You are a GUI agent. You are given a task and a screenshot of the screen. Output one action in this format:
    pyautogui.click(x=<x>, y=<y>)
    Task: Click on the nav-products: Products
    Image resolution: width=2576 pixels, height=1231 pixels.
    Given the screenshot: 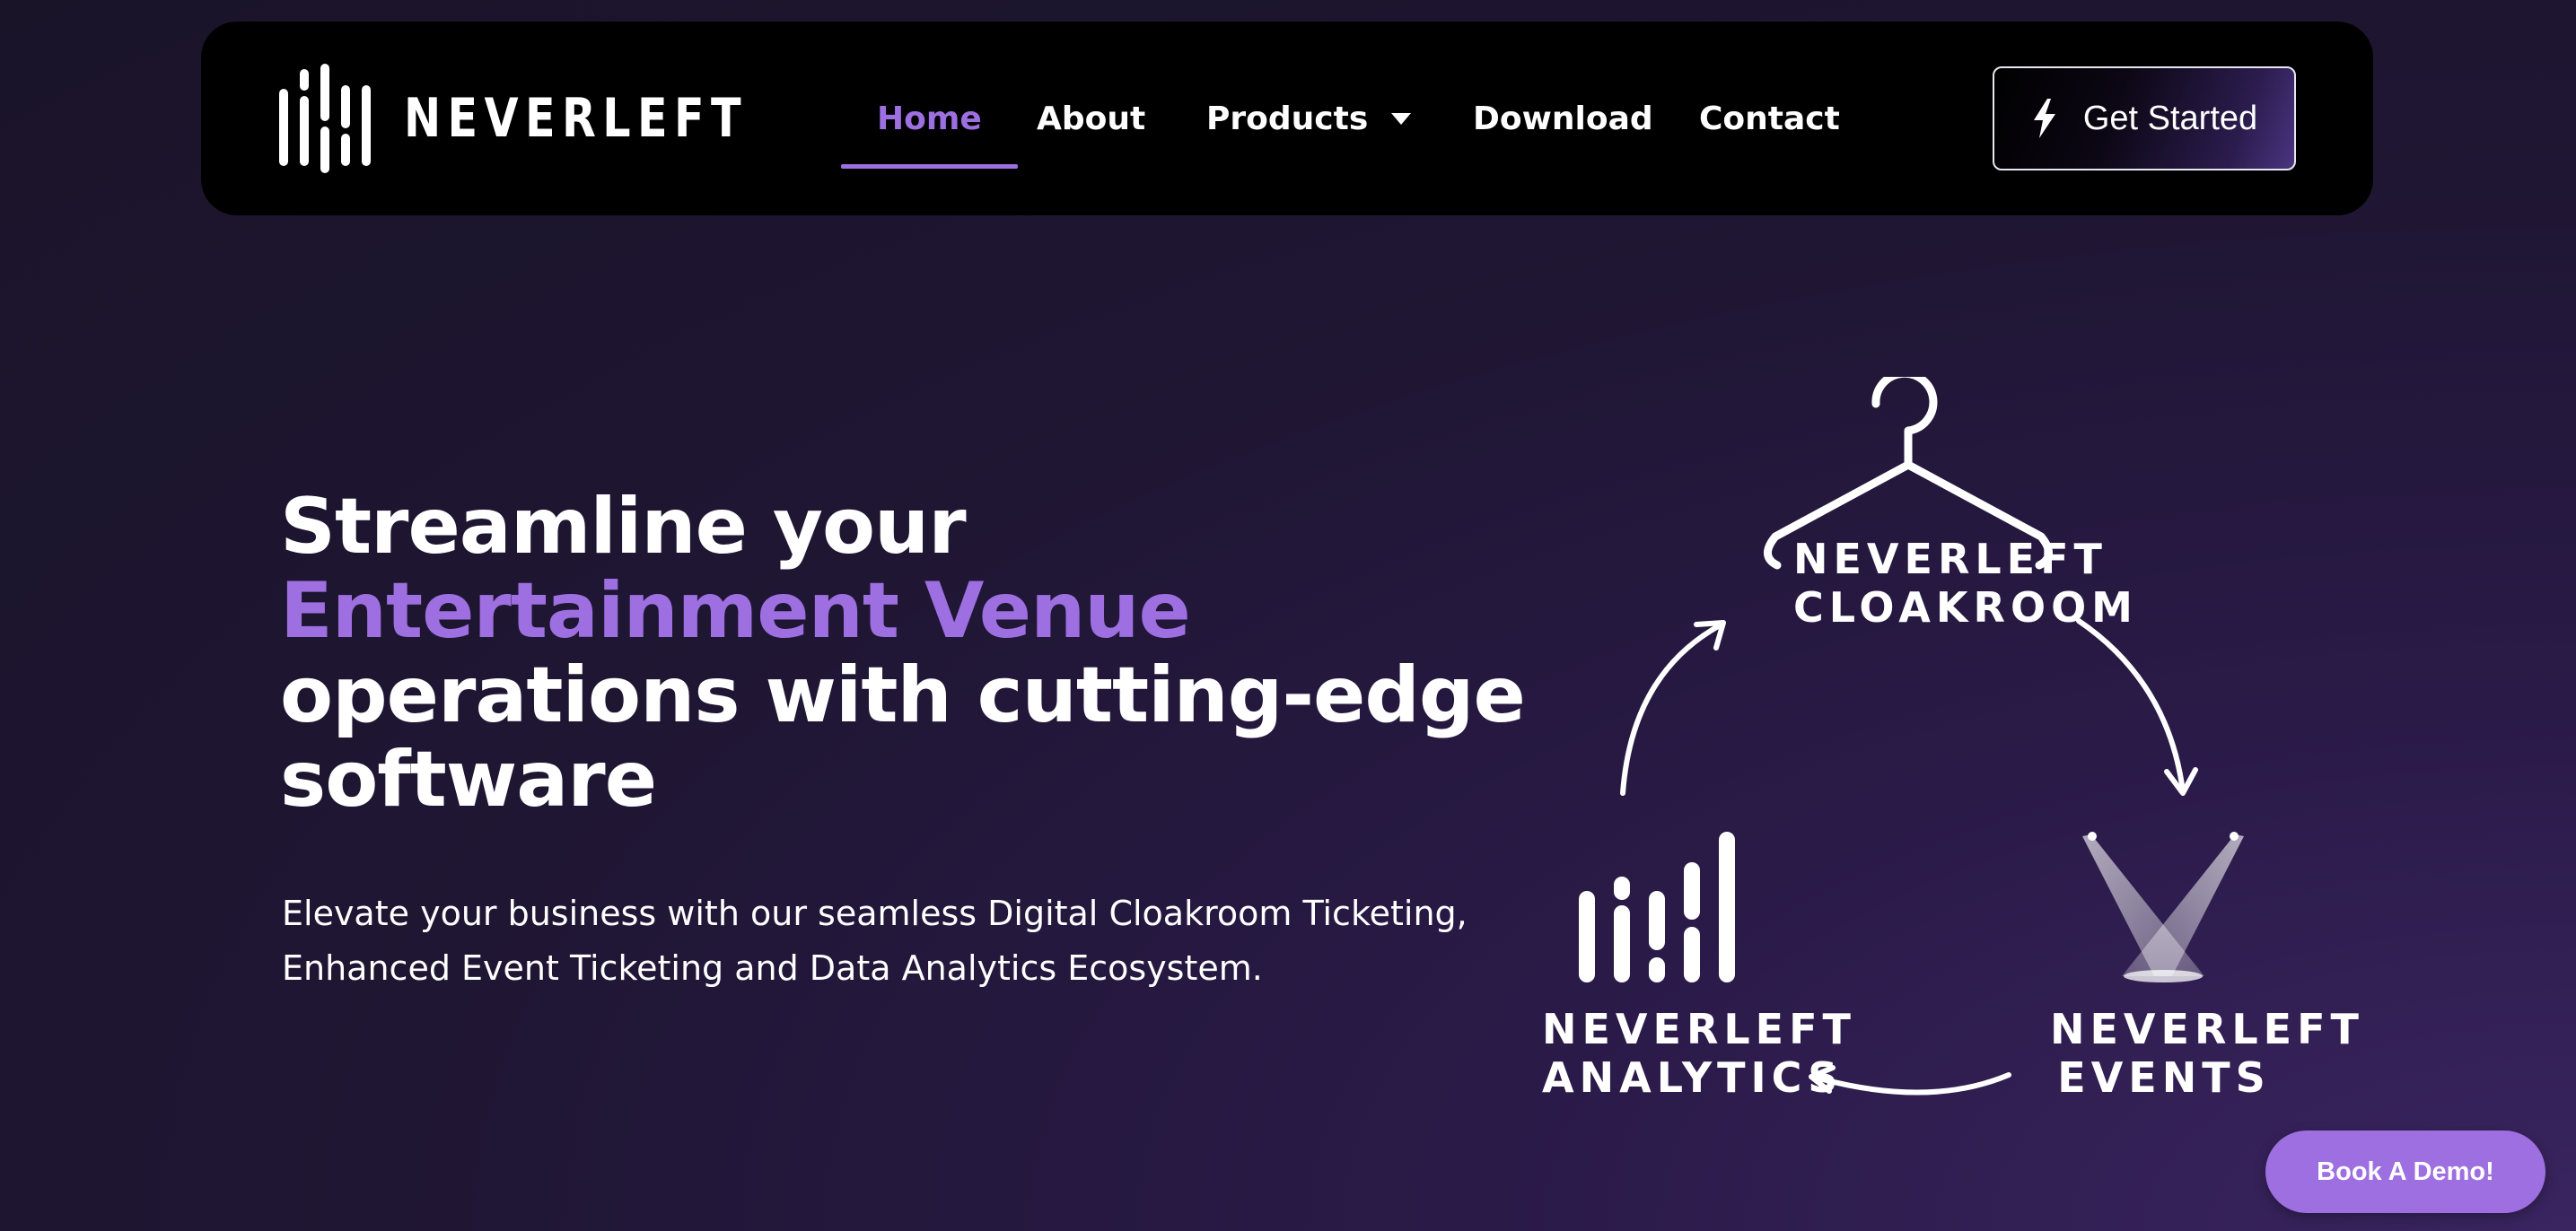 What is the action you would take?
    pyautogui.click(x=1309, y=118)
    